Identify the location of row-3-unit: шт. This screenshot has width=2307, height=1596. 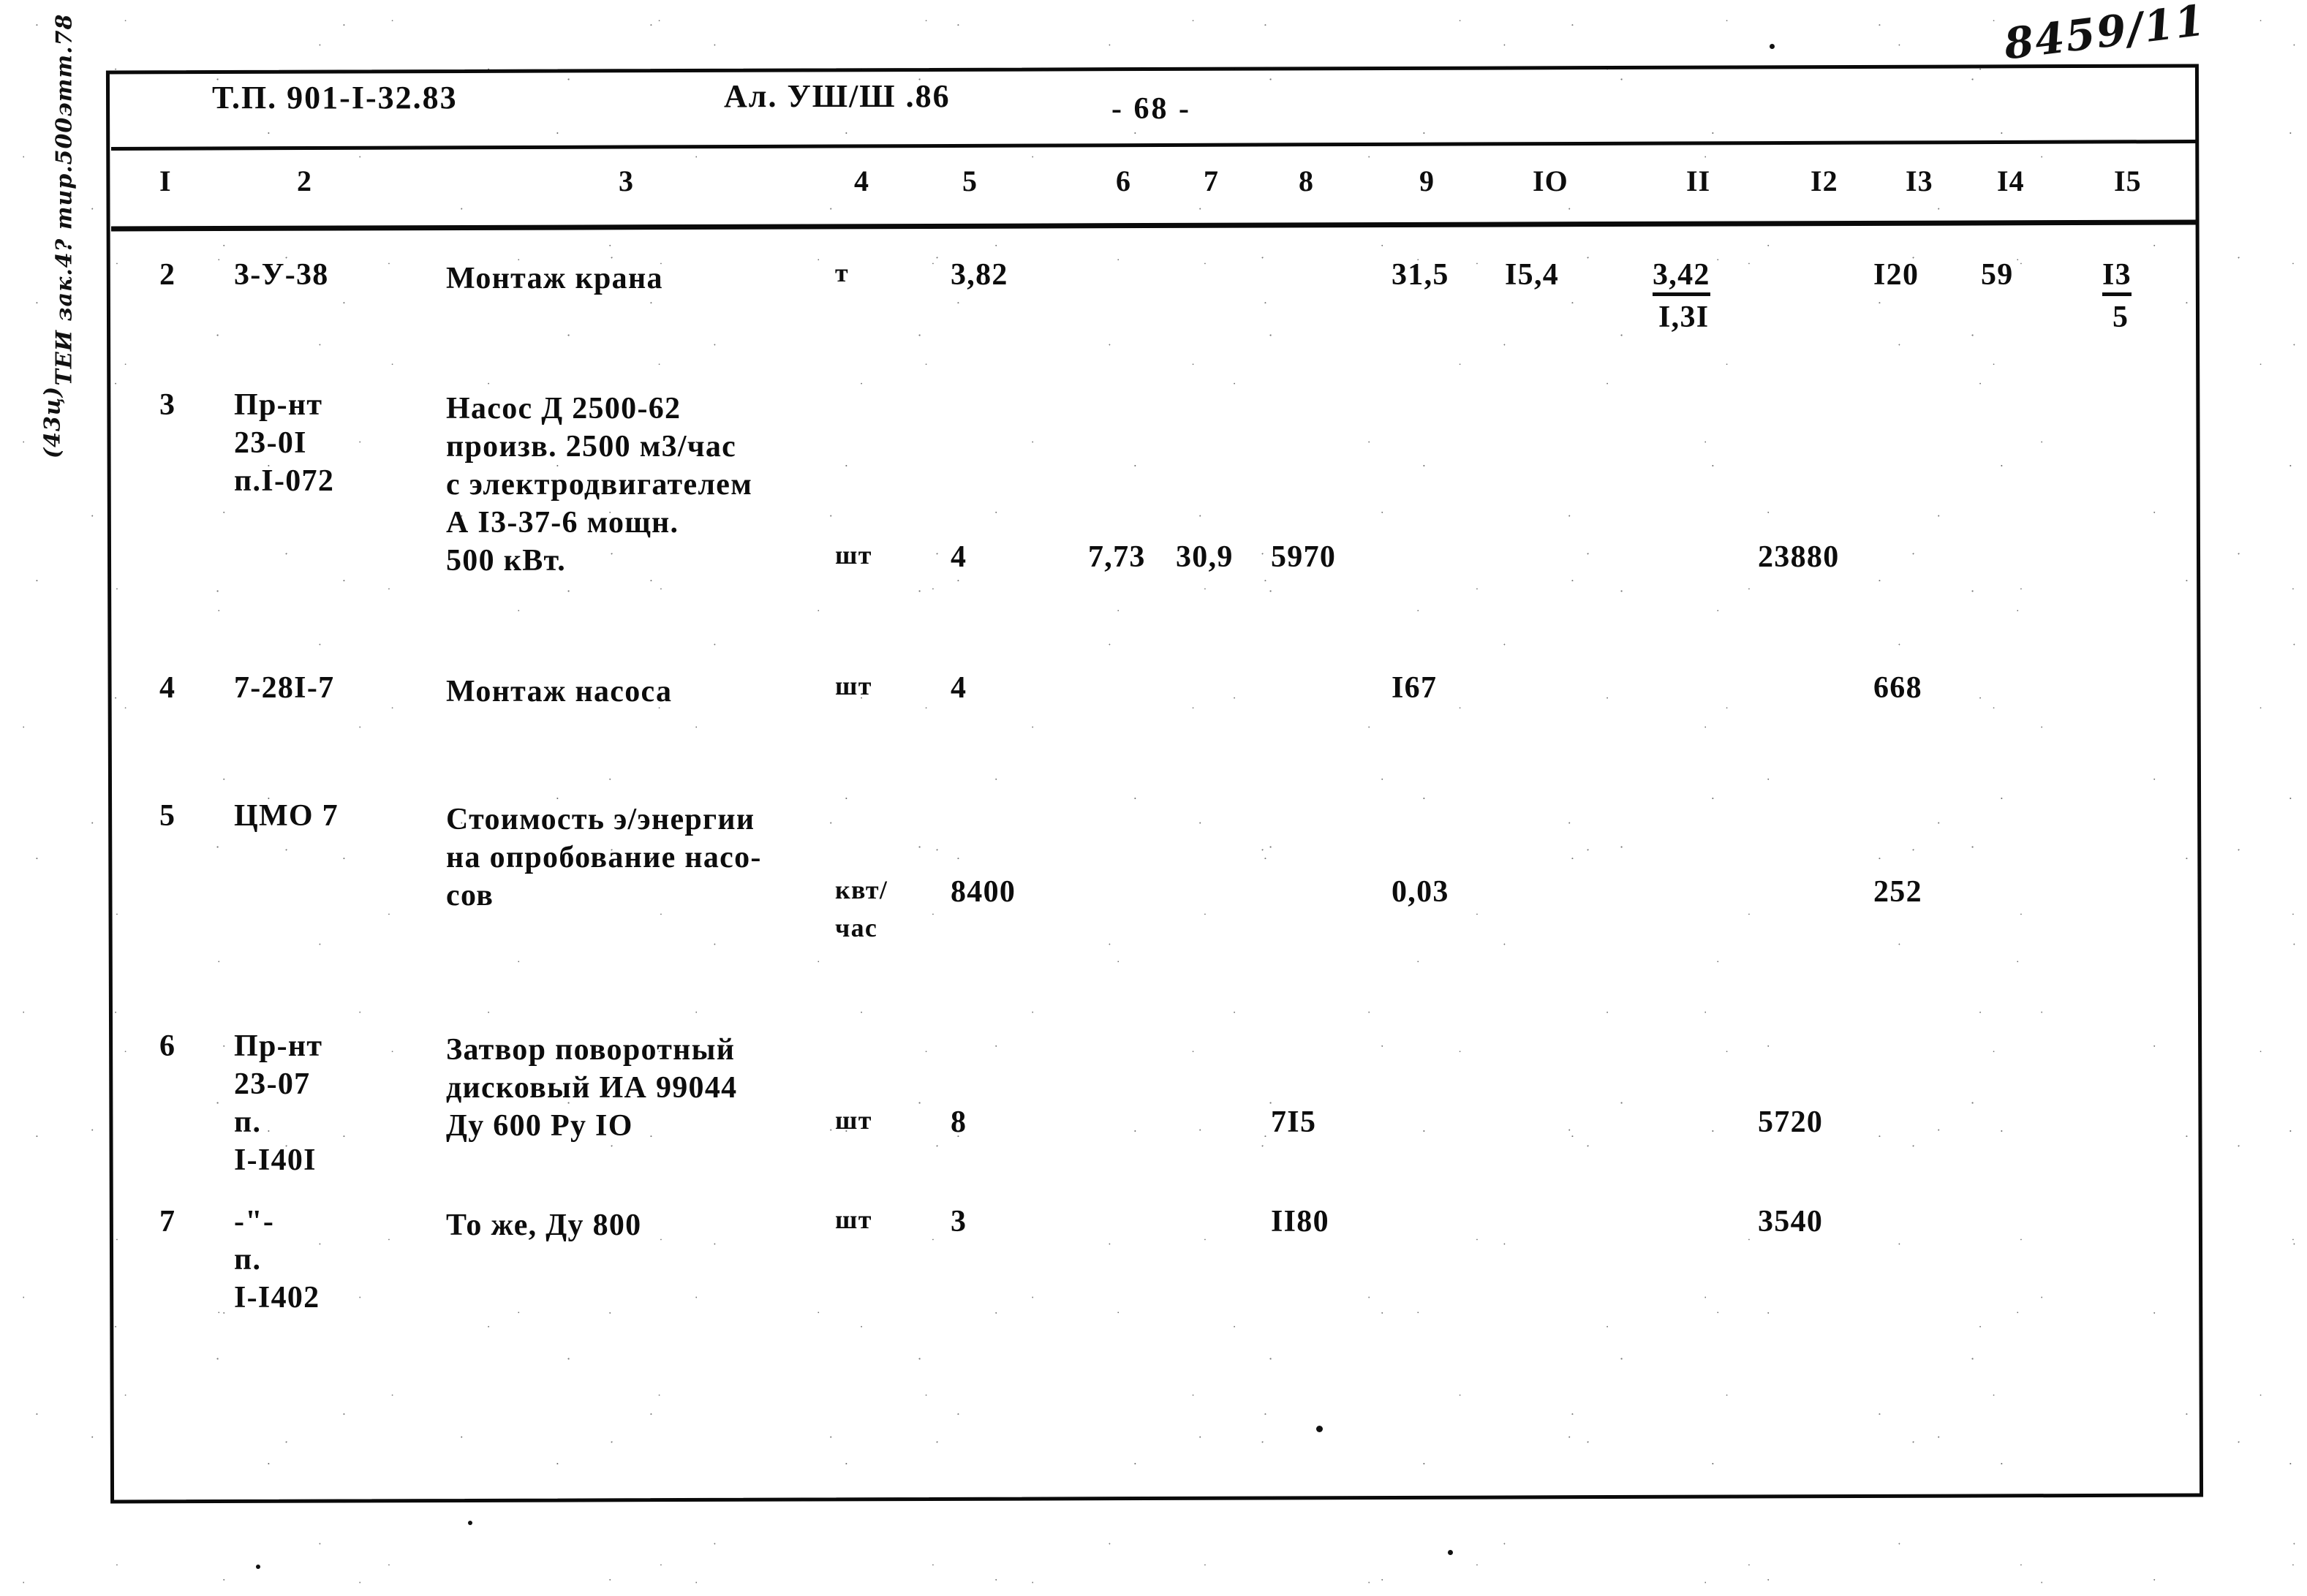
(854, 555).